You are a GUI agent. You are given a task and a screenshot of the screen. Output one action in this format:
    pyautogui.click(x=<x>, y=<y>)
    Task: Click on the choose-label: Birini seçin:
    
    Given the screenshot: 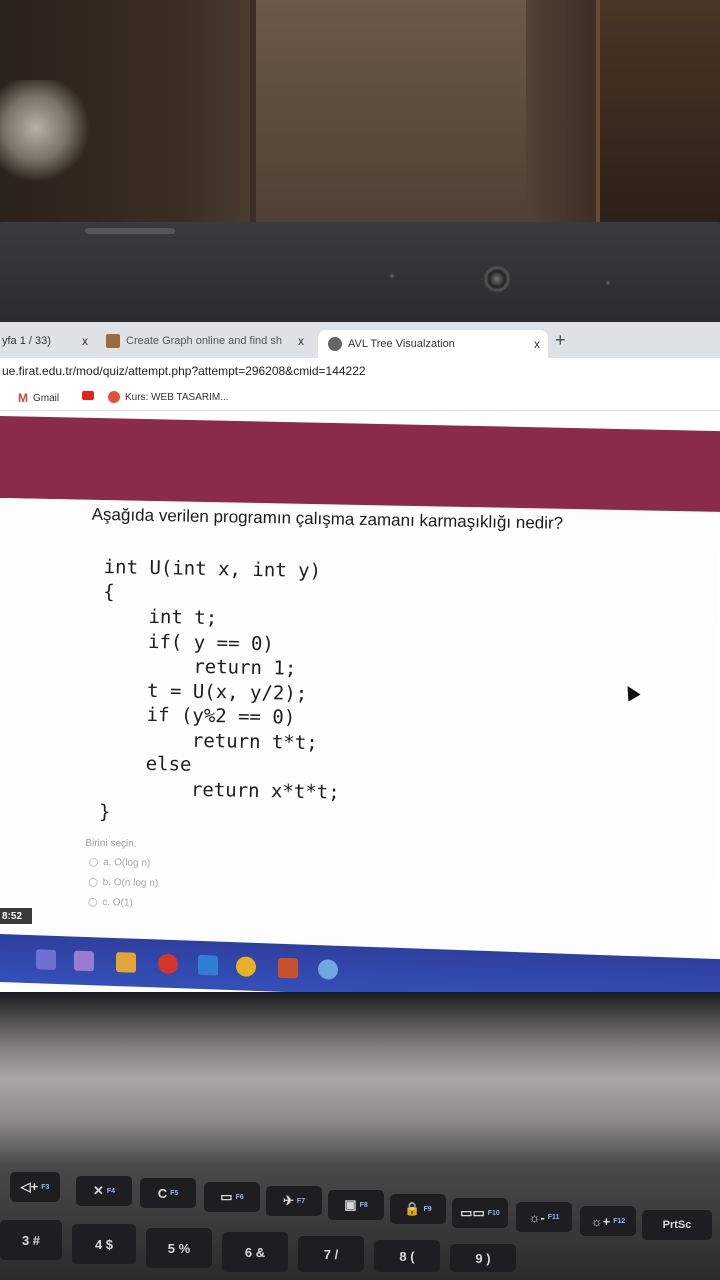 What is the action you would take?
    pyautogui.click(x=111, y=843)
    